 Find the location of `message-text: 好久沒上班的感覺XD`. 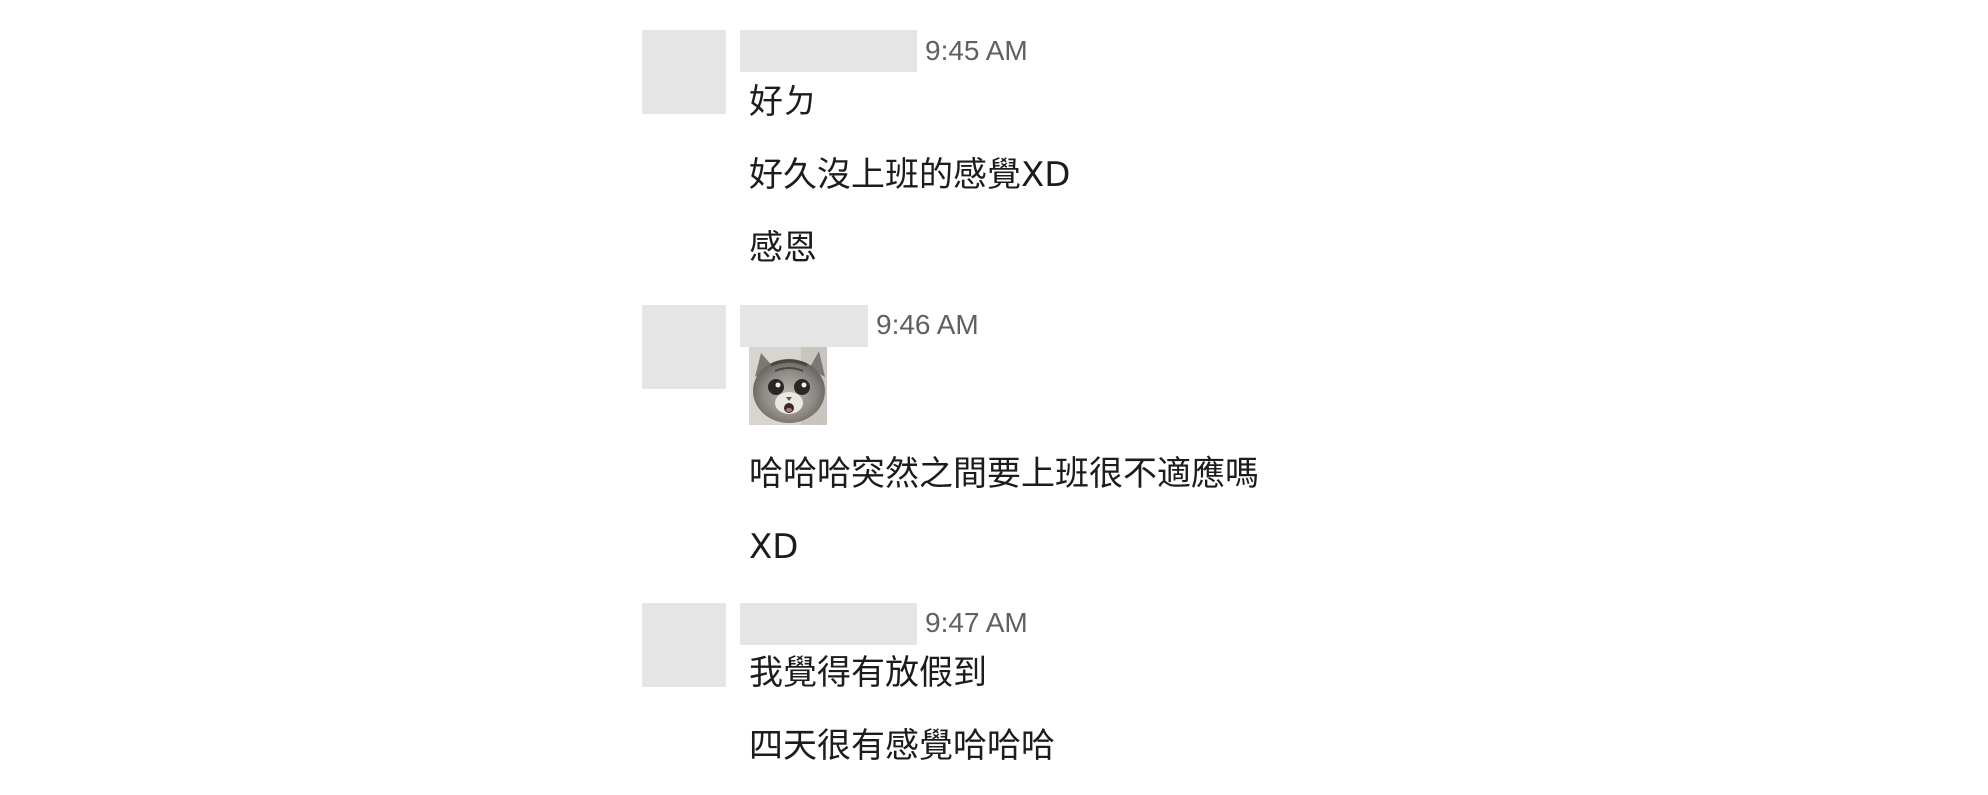

message-text: 好久沒上班的感覺XD is located at coordinates (910, 175).